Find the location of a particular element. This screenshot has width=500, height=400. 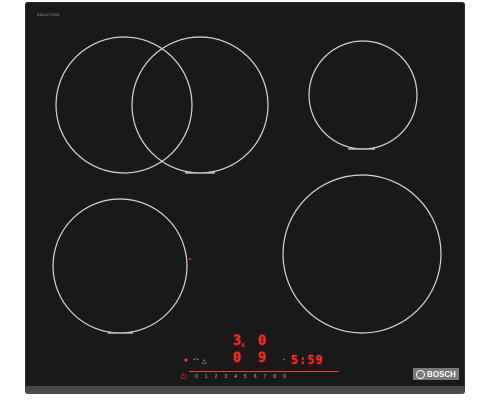

brand-mark-icon is located at coordinates (421, 374).